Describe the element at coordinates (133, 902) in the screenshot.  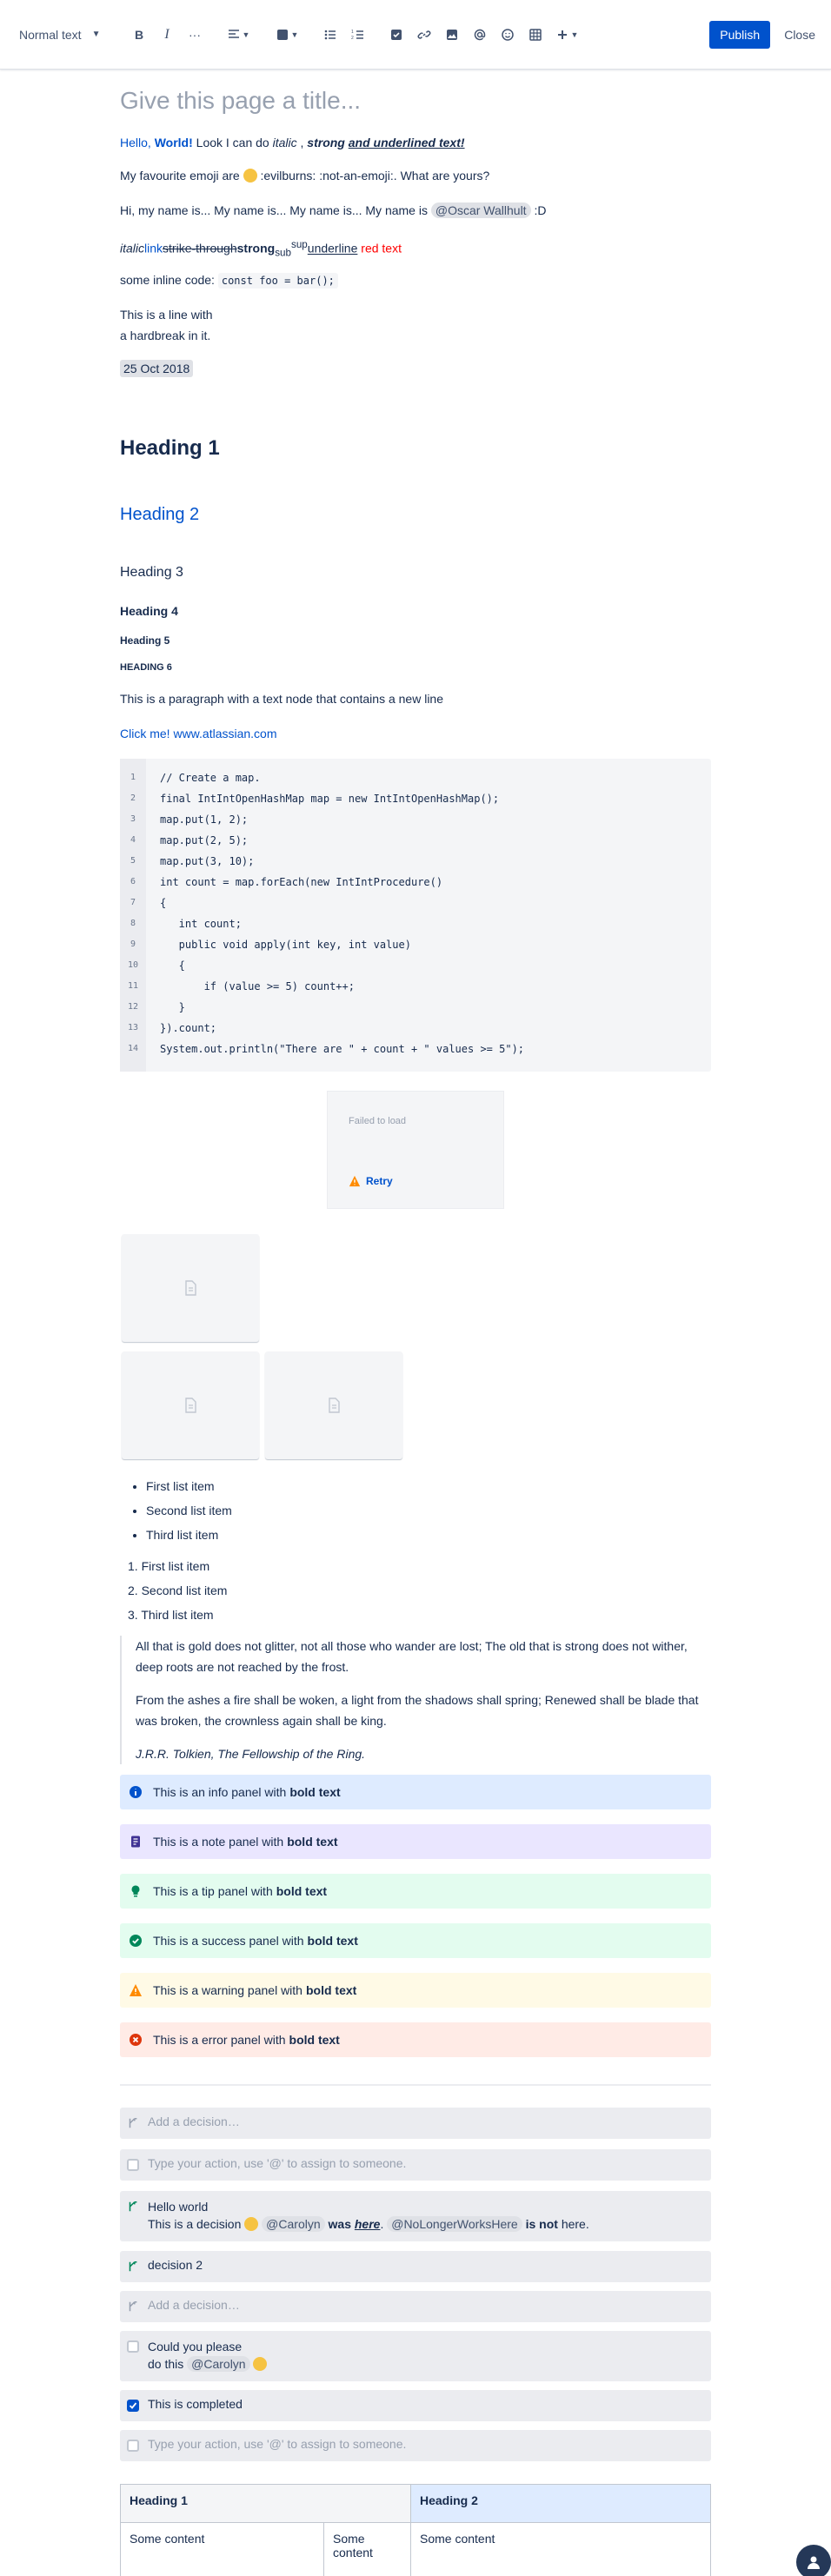
I see `code-line-number: 7` at that location.